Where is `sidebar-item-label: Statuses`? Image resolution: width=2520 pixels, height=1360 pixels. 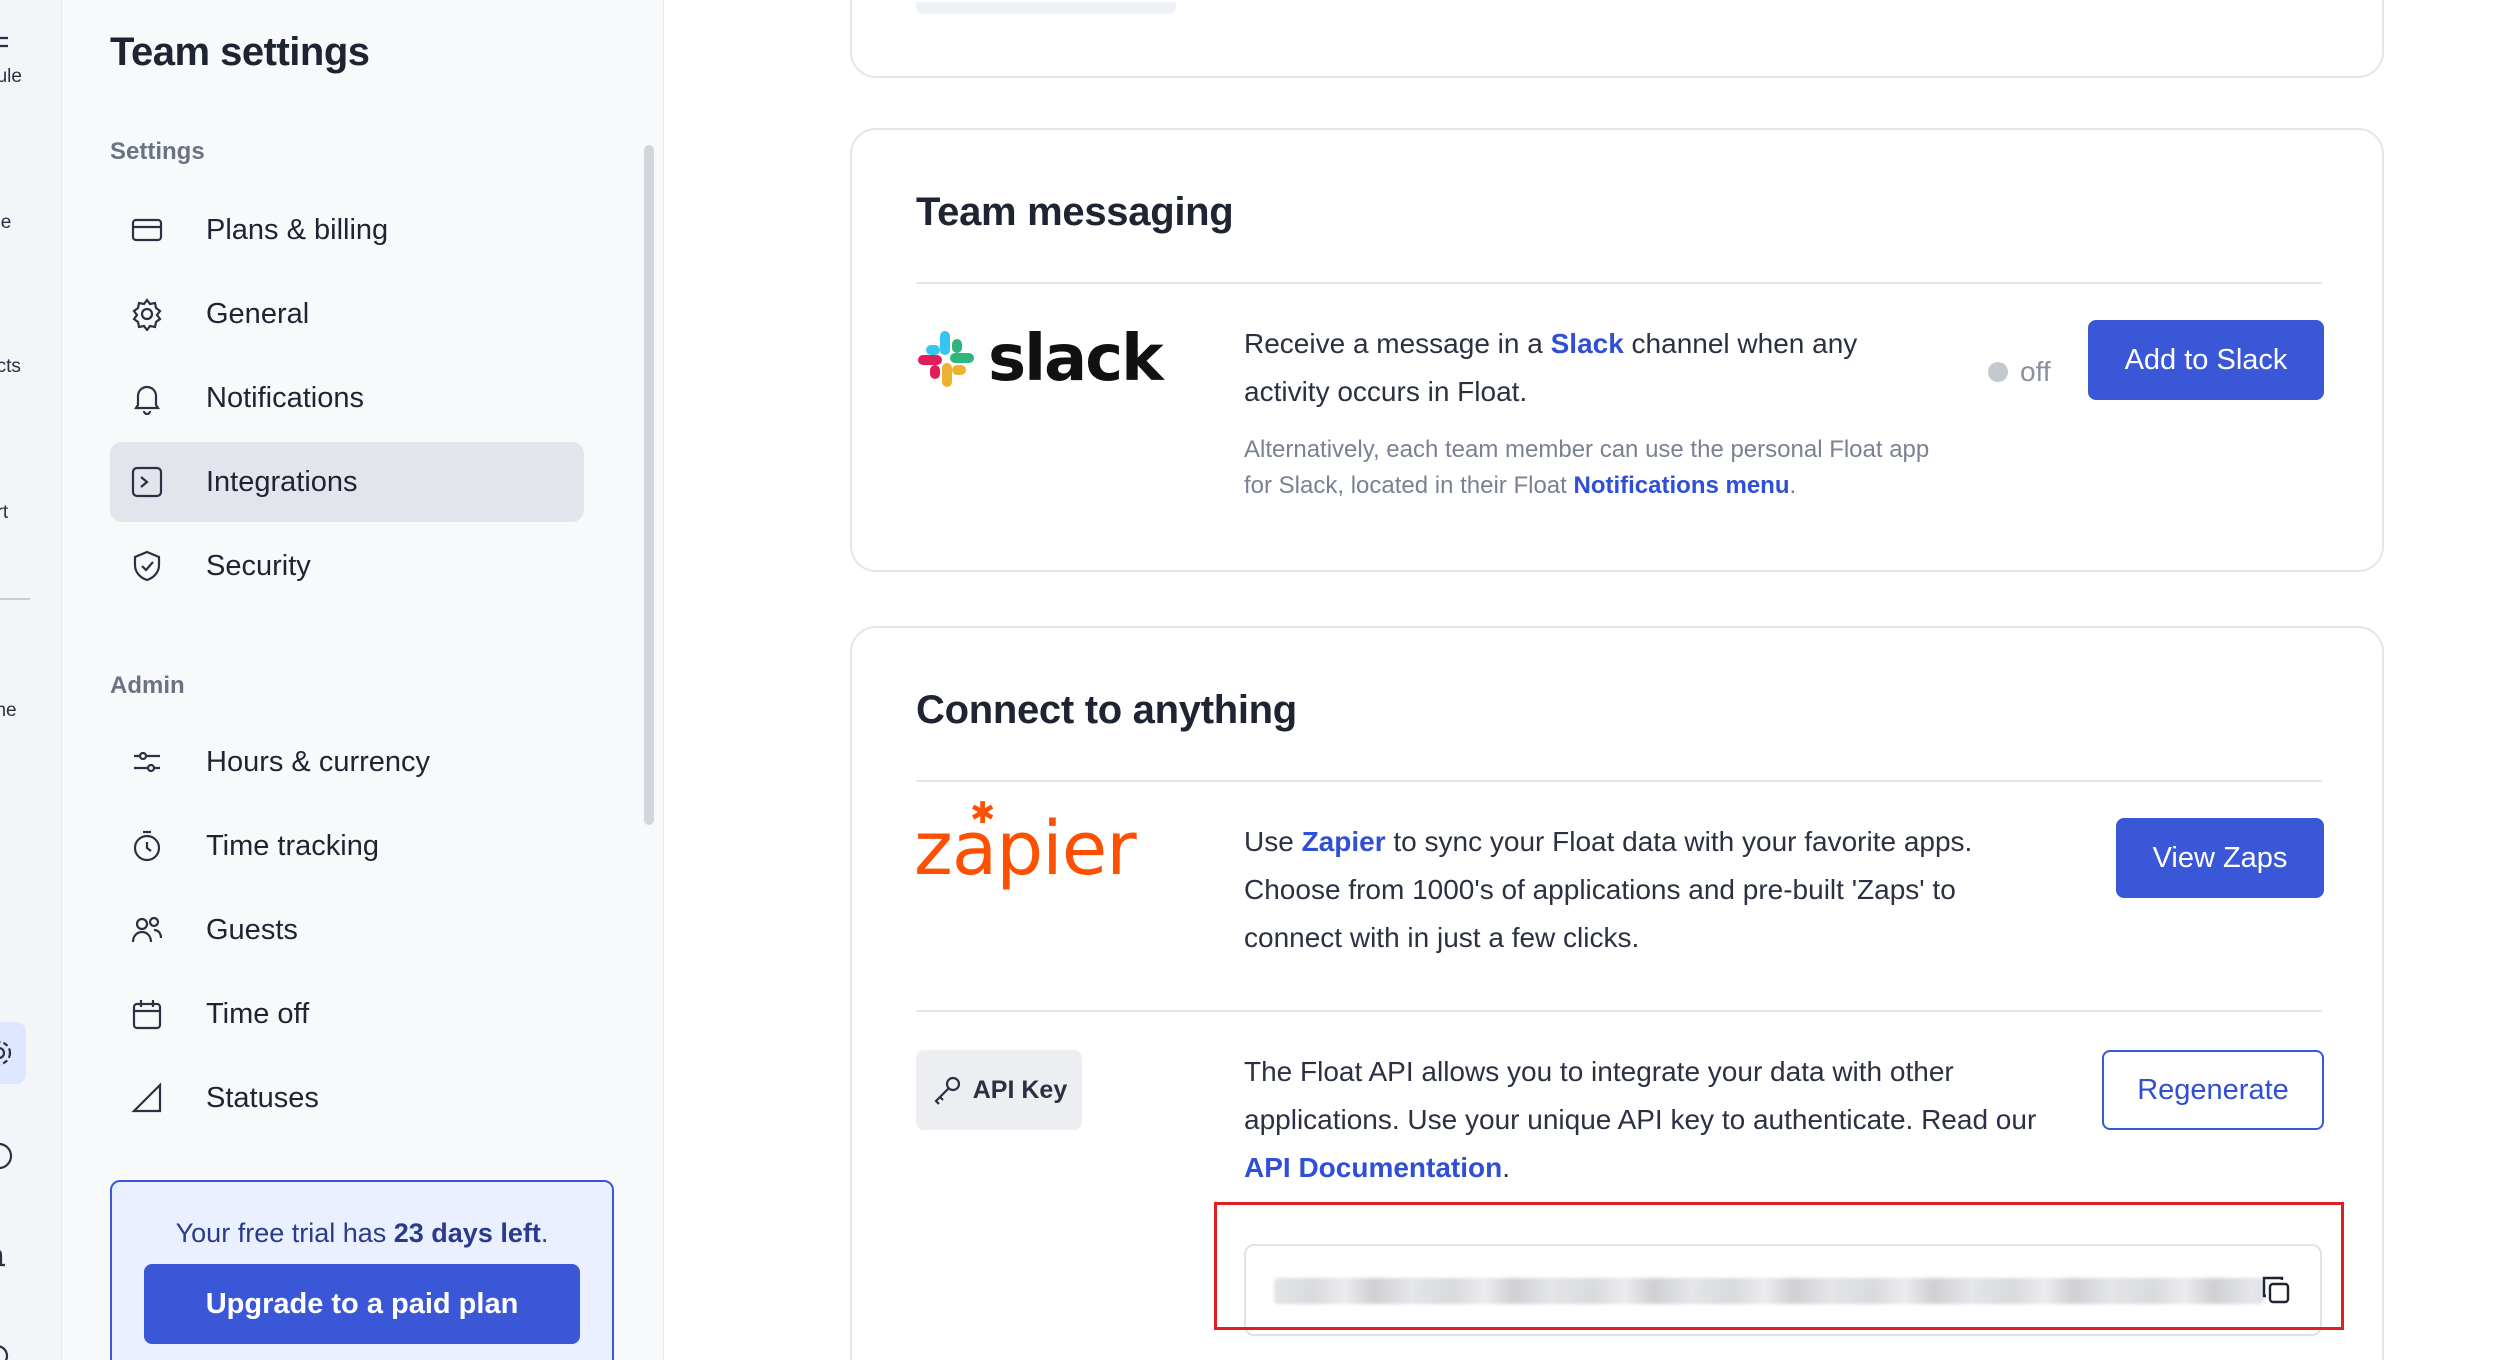 sidebar-item-label: Statuses is located at coordinates (262, 1097).